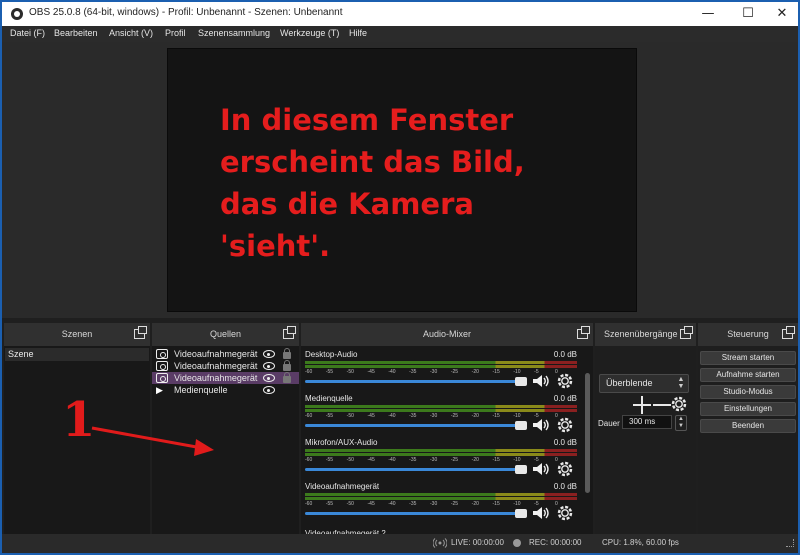  I want to click on menu-bearbeiten: Bearbeiten, so click(76, 33).